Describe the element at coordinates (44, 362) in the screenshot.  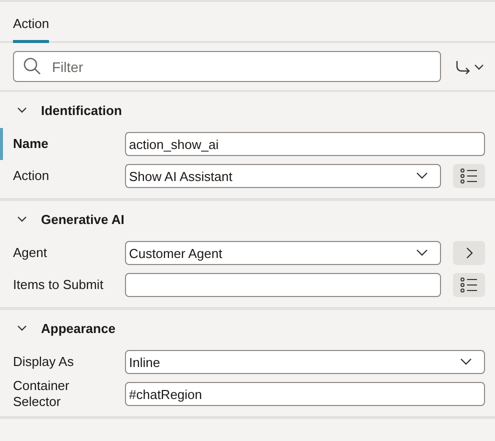
I see `field-label: Display As` at that location.